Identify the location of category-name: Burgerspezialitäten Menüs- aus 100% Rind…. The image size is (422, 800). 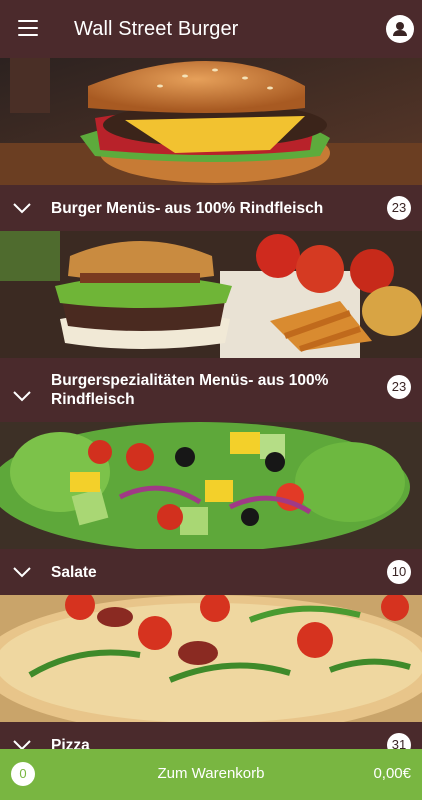
(190, 390).